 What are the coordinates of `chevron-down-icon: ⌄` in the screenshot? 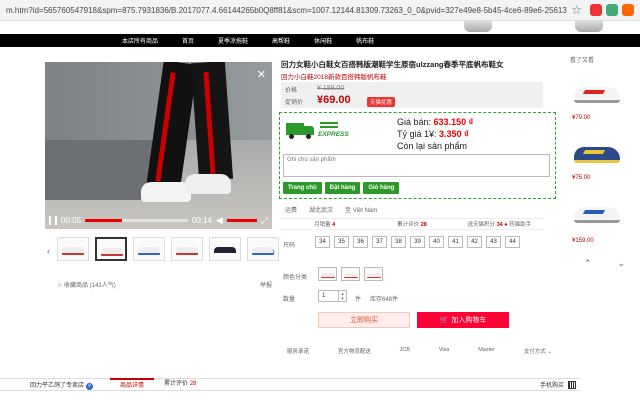 It's located at (622, 263).